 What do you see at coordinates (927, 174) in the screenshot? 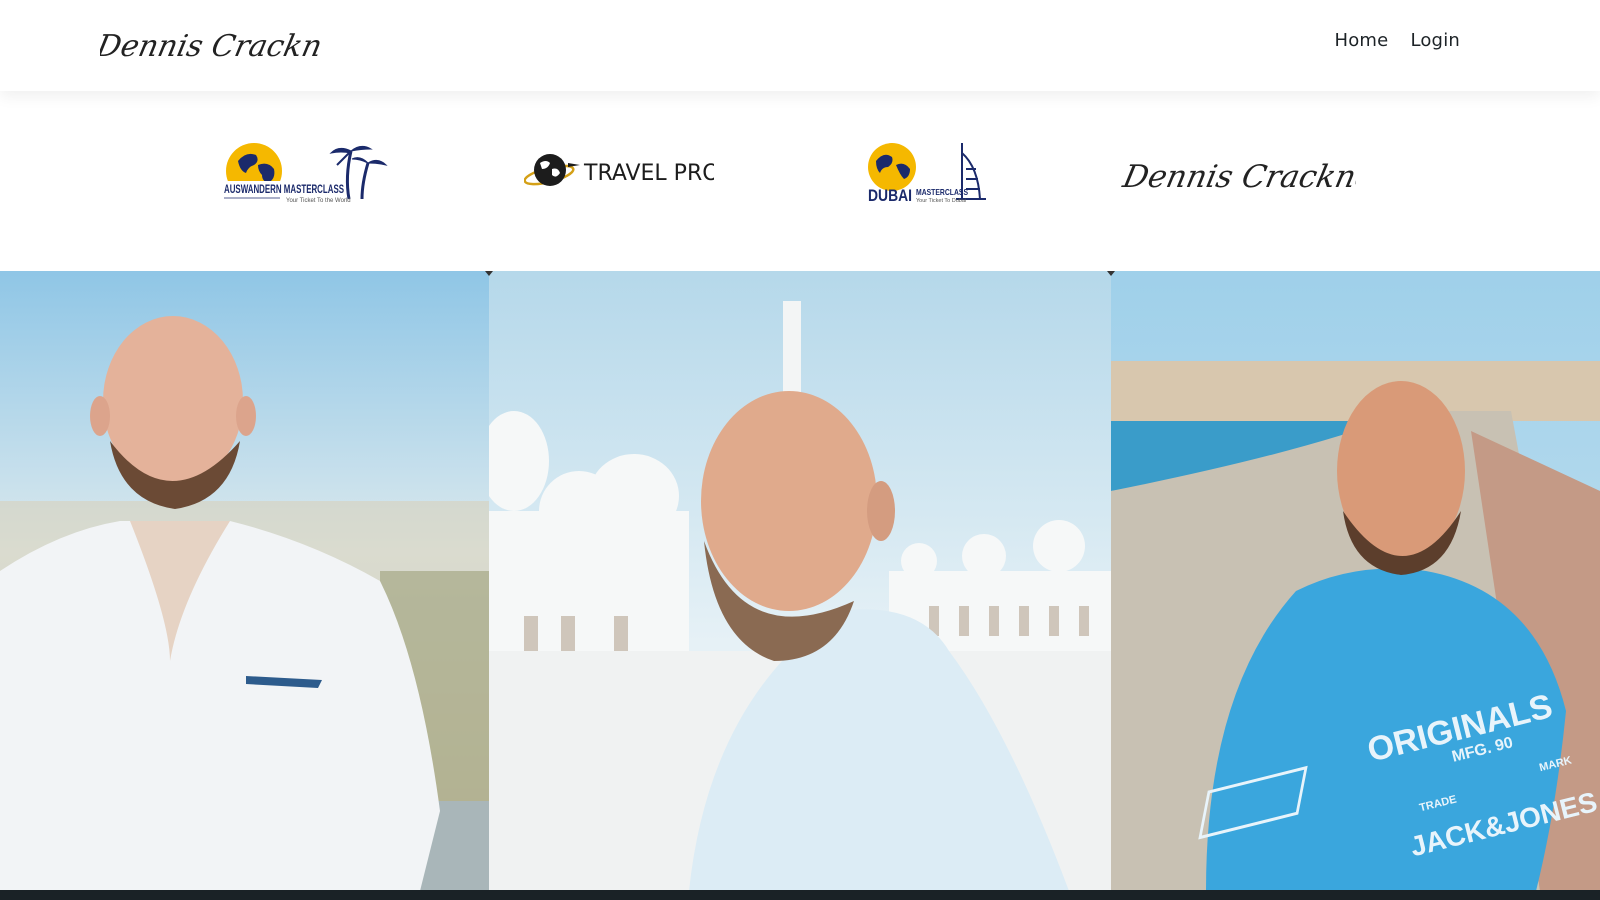
I see `dubai-masterclass-logo: DUBAI MASTERCLASS Your Ticket To Dubai` at bounding box center [927, 174].